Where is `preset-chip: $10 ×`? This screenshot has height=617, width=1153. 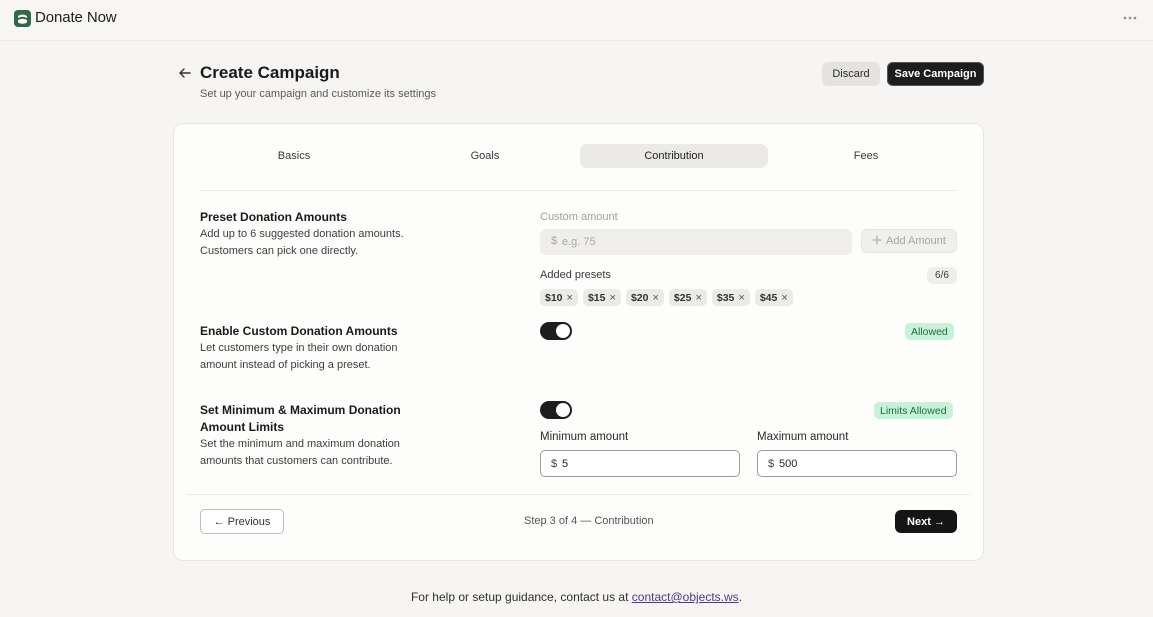
preset-chip: $10 × is located at coordinates (559, 297).